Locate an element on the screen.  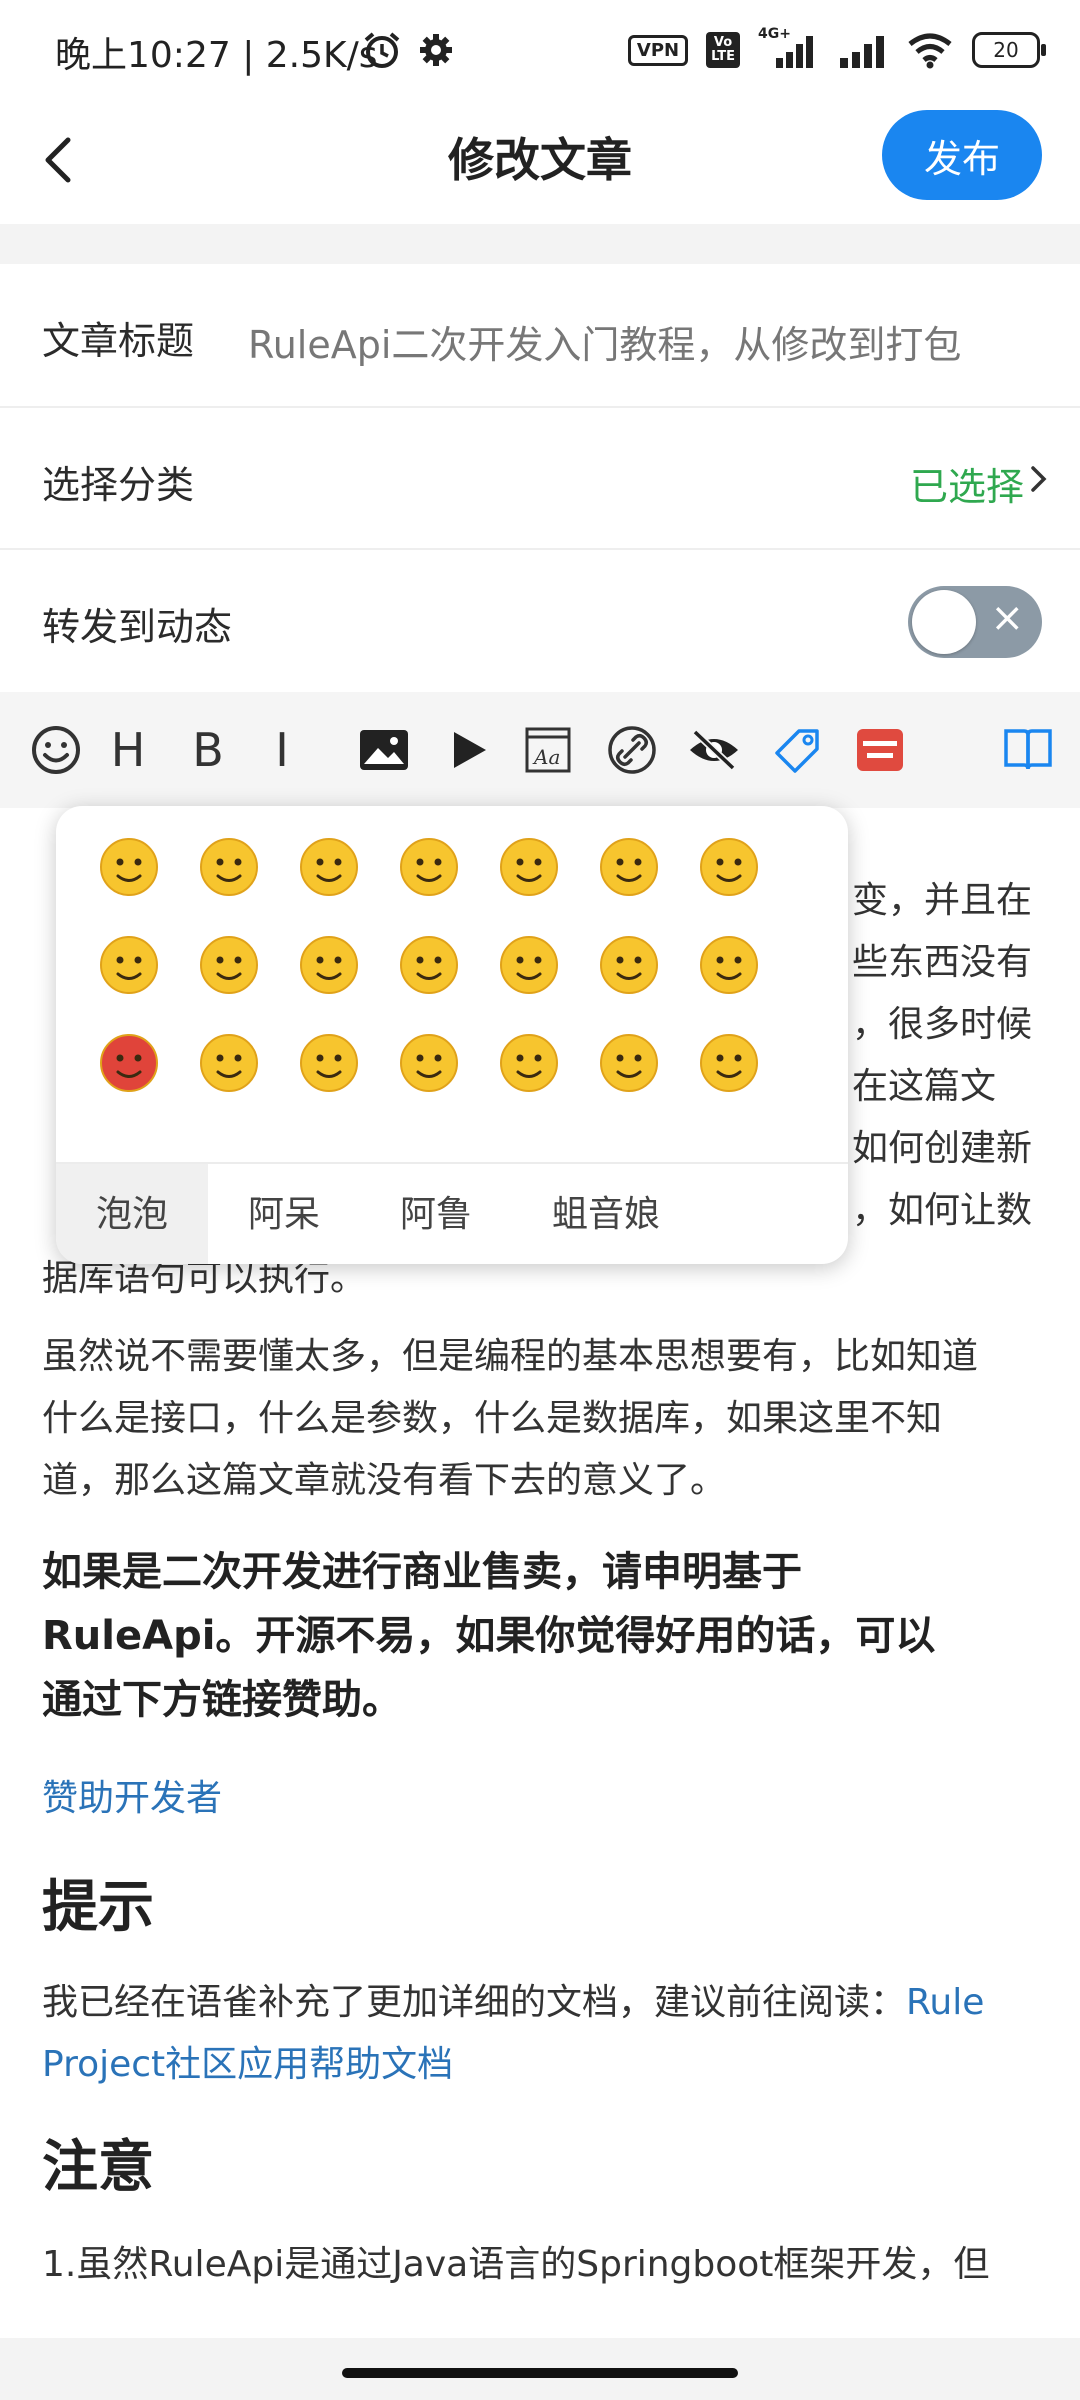
tab-quyinniang: 蛆音娘 is located at coordinates (606, 1214).